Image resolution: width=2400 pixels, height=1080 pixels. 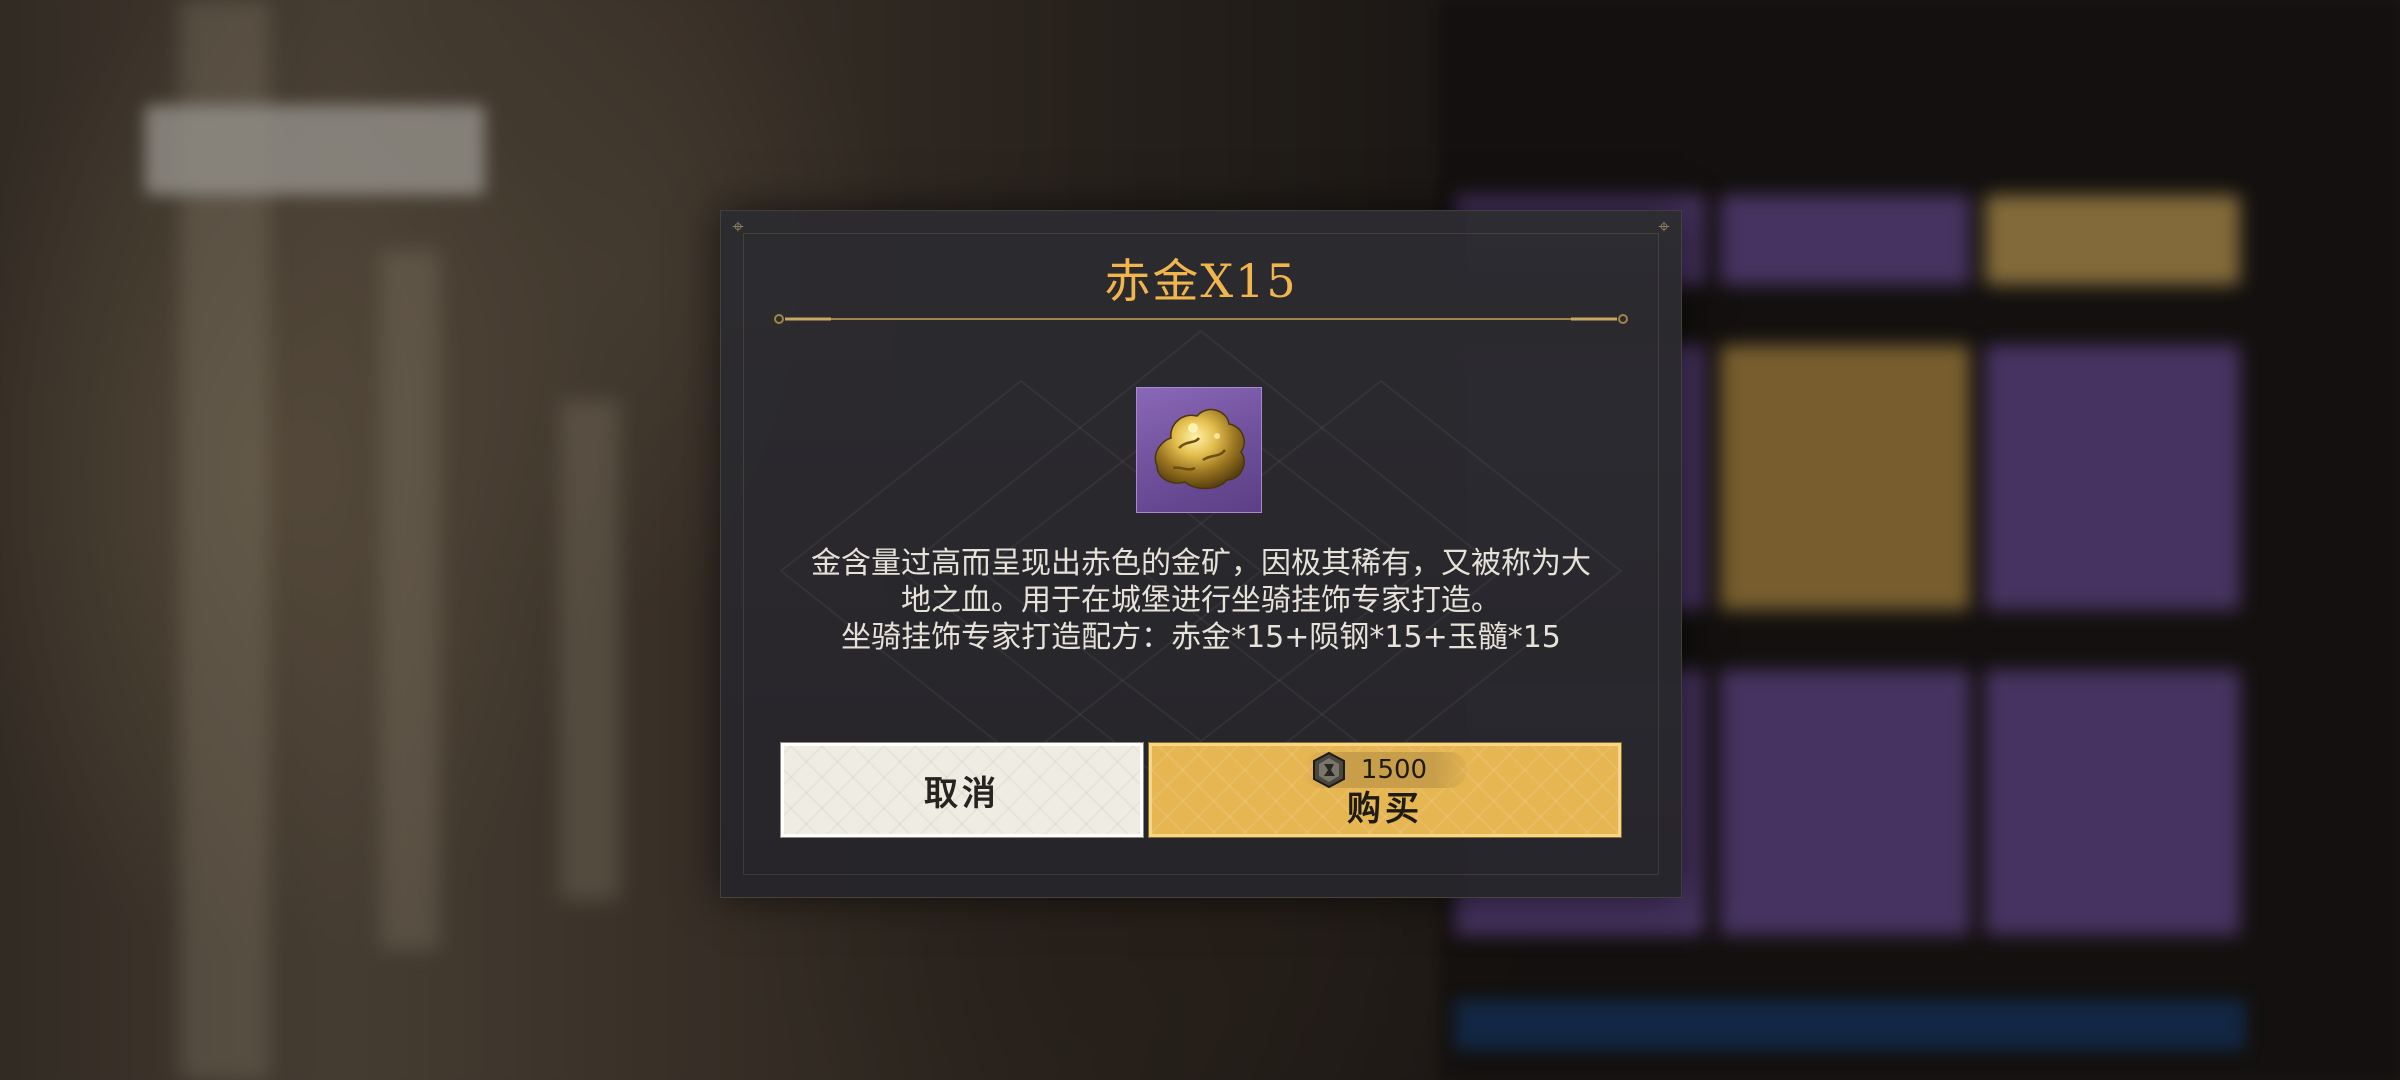 What do you see at coordinates (1201, 637) in the screenshot?
I see `recipe-line: 坐骑挂饰专家打造配方：赤金*15+陨钢*15+玉髓*15` at bounding box center [1201, 637].